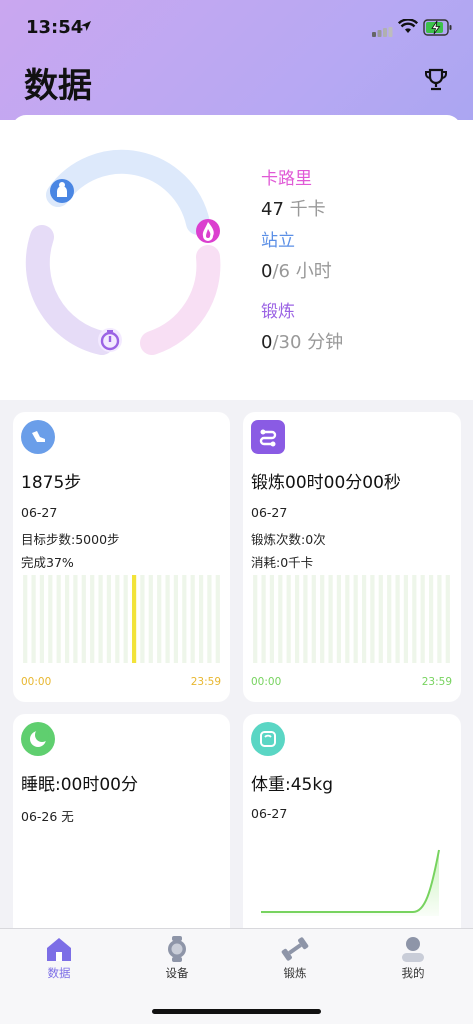 The height and width of the screenshot is (1024, 473). What do you see at coordinates (268, 437) in the screenshot?
I see `workout-route-icon` at bounding box center [268, 437].